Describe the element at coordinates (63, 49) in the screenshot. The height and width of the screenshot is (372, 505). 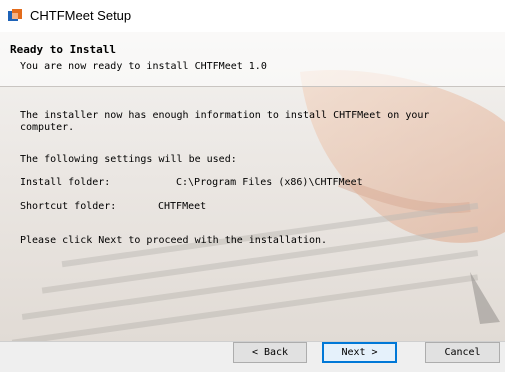
I see `page-title: Ready to Install` at that location.